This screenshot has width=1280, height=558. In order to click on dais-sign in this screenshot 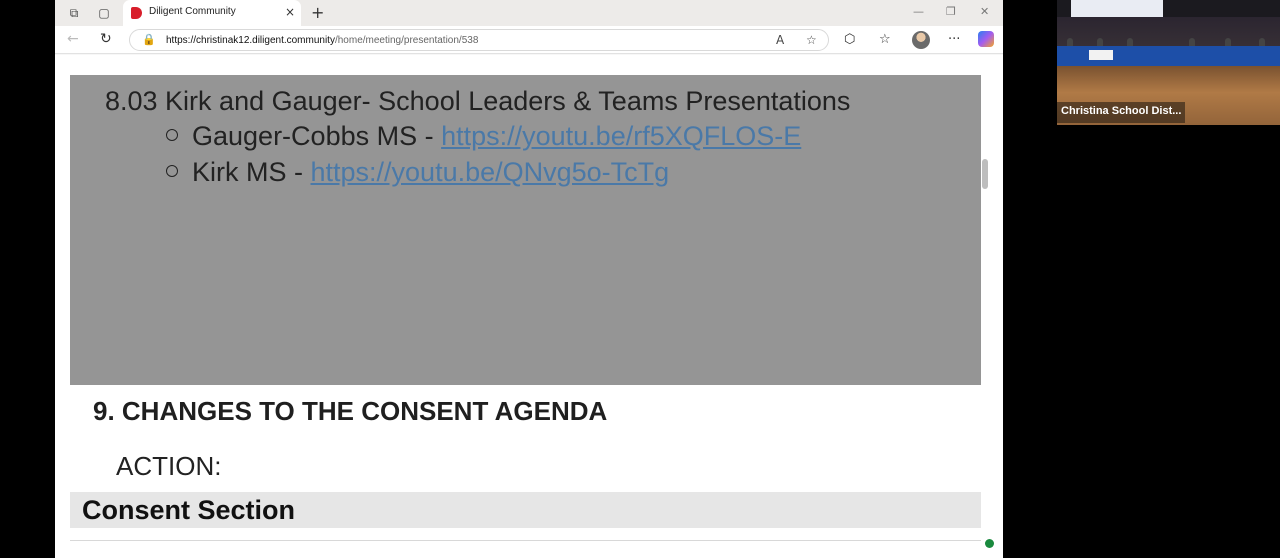, I will do `click(1101, 55)`.